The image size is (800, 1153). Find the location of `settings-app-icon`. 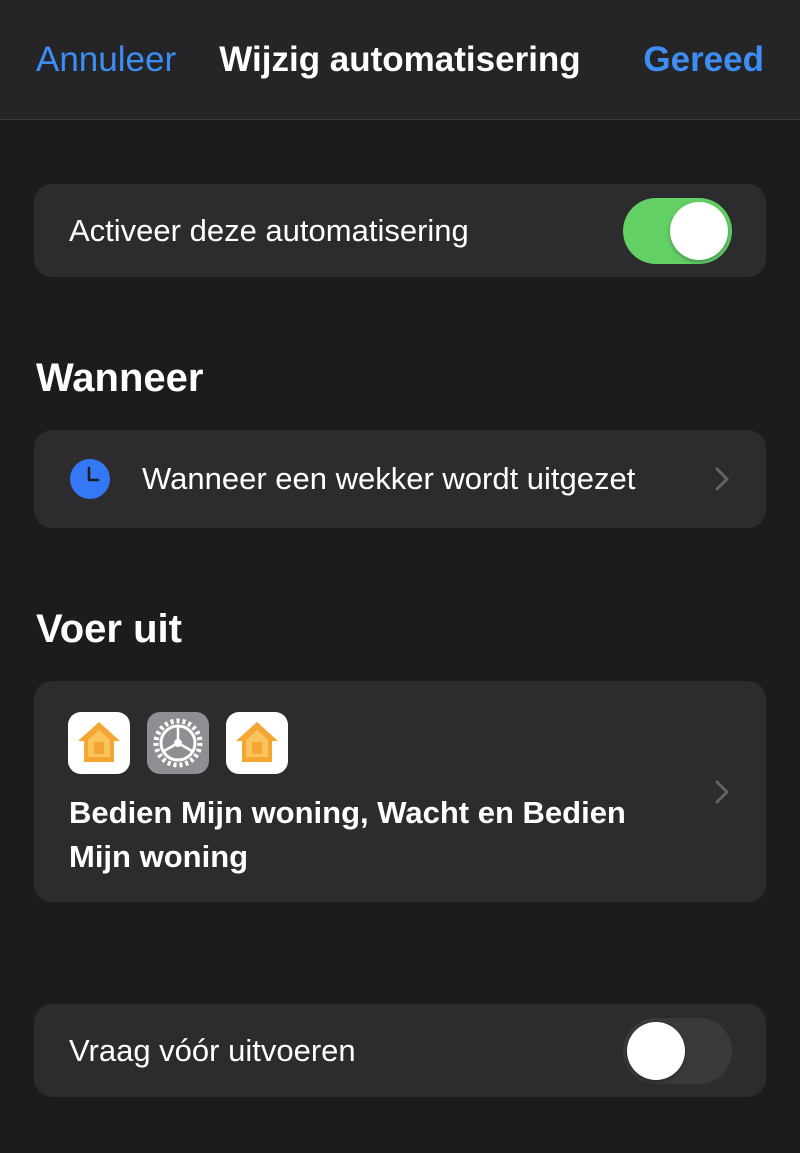

settings-app-icon is located at coordinates (178, 743).